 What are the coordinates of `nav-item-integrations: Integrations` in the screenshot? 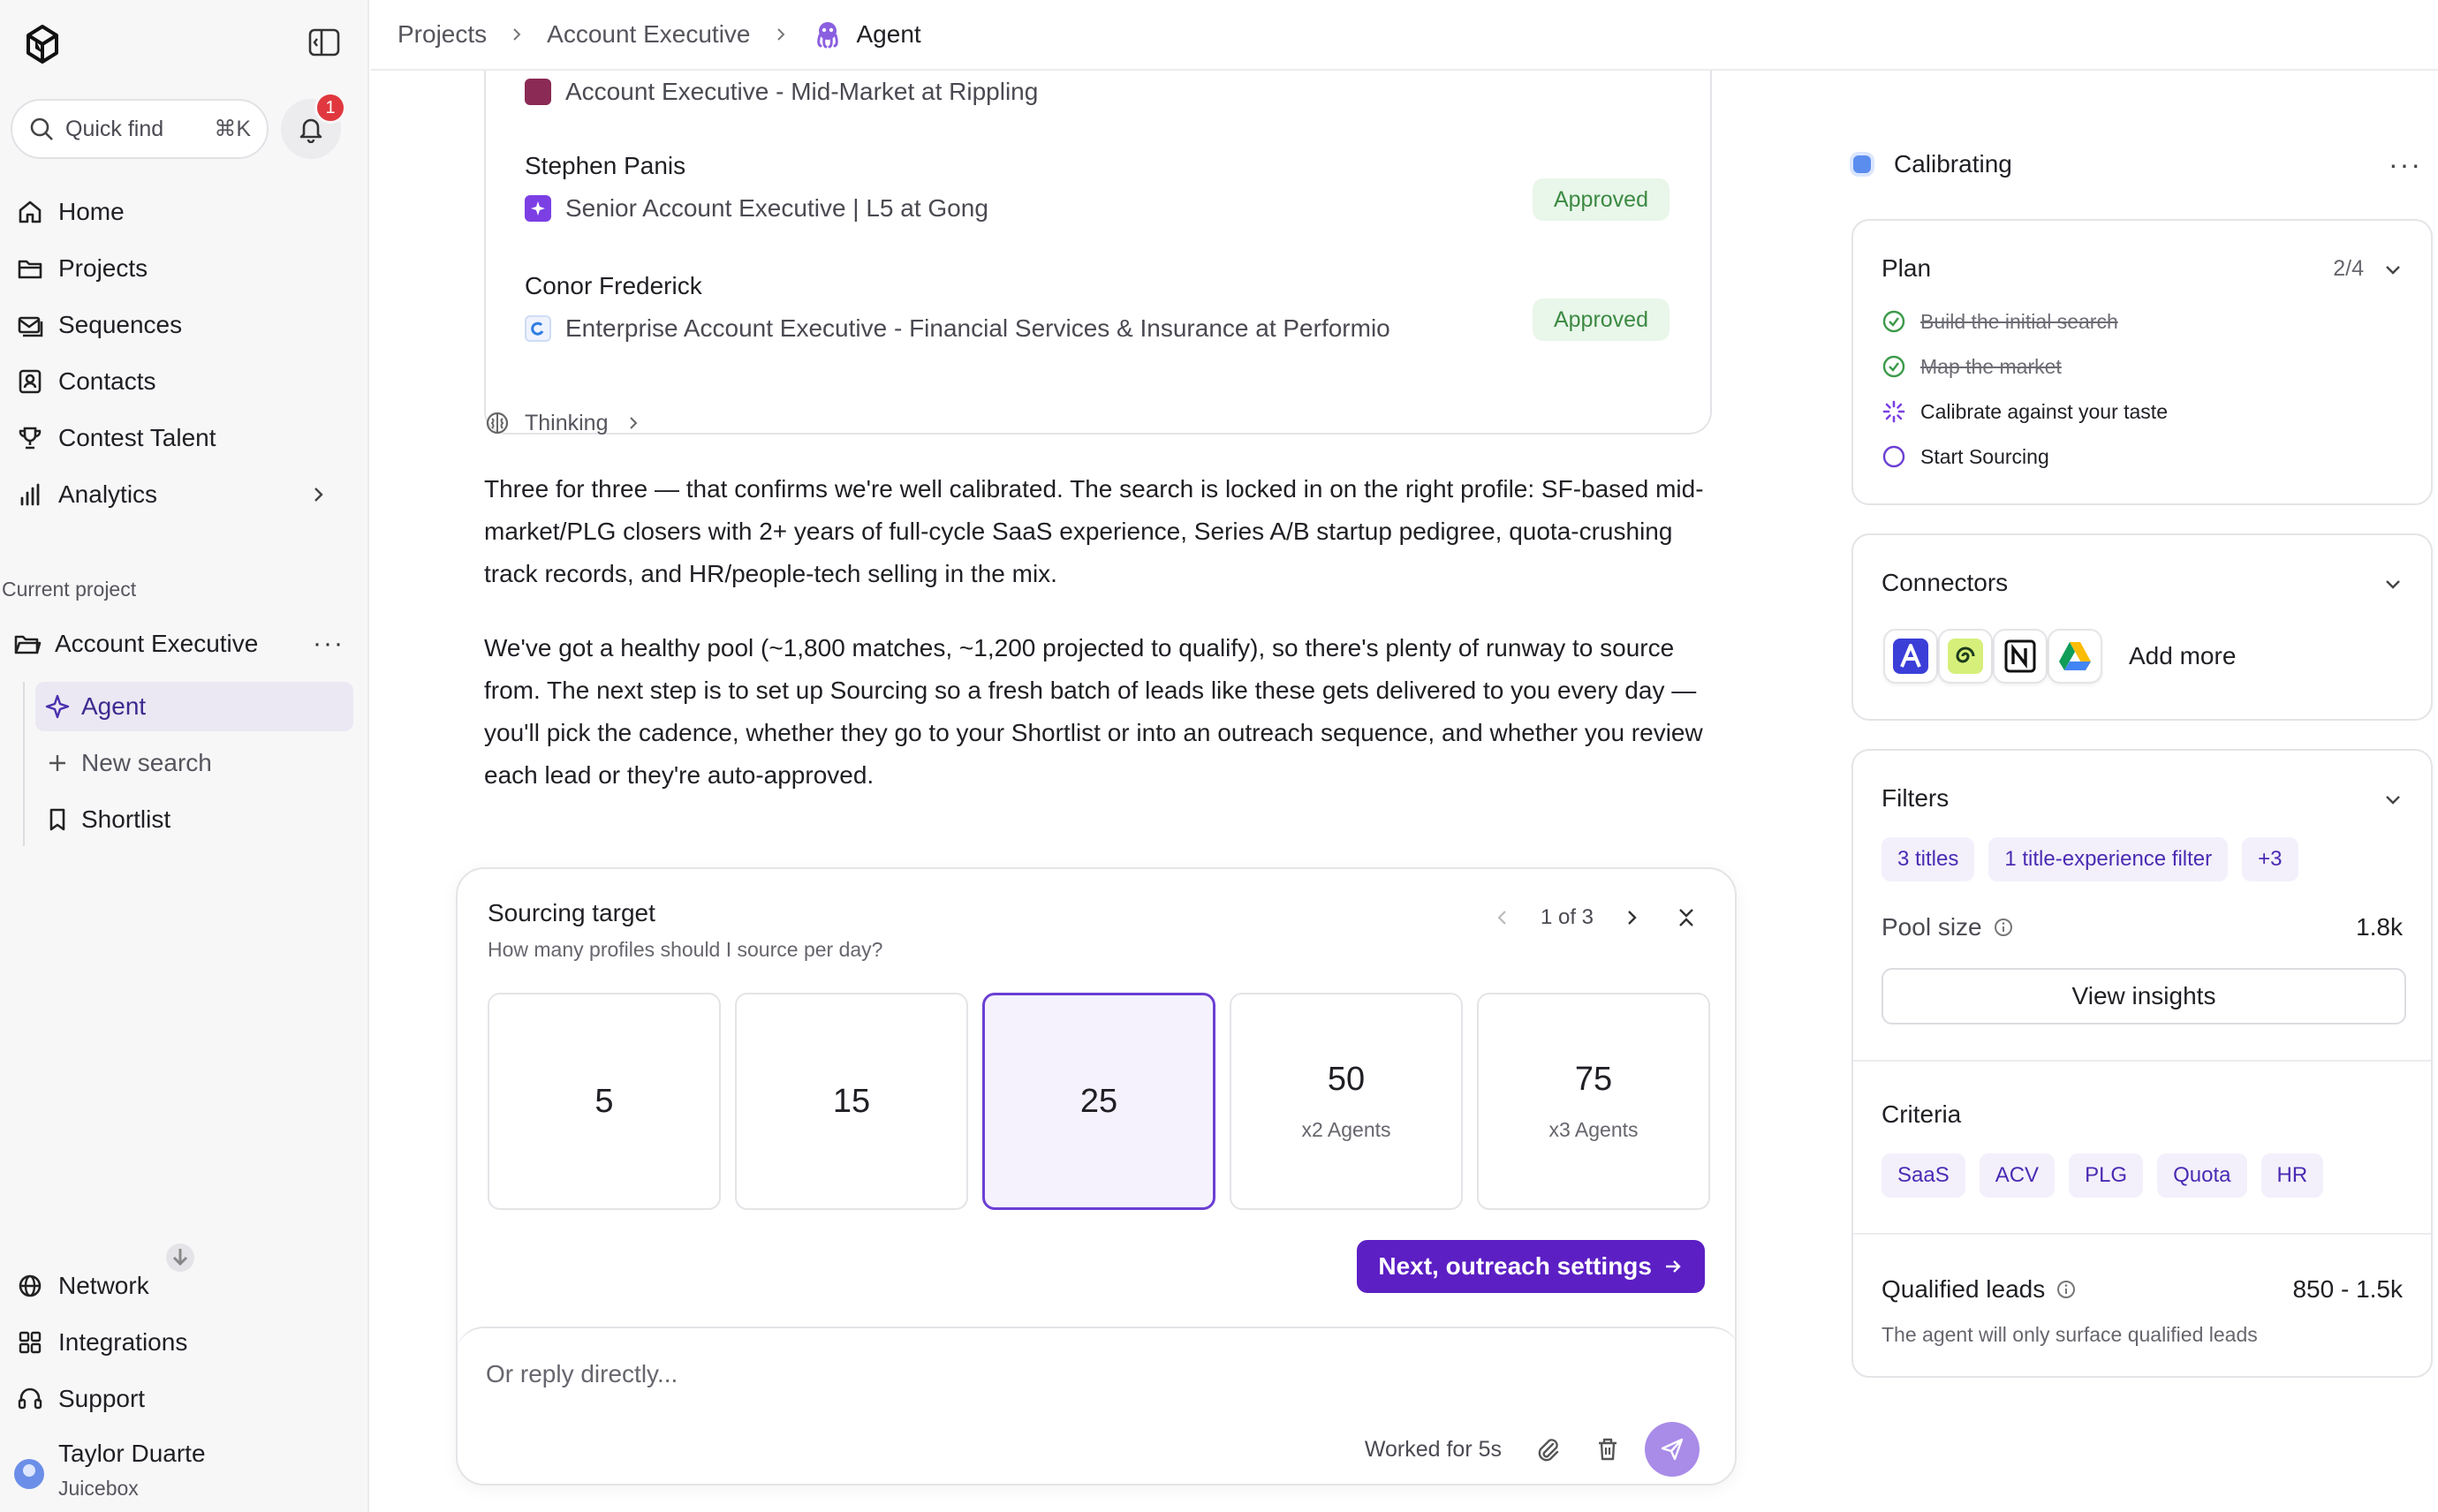 It's located at (184, 1342).